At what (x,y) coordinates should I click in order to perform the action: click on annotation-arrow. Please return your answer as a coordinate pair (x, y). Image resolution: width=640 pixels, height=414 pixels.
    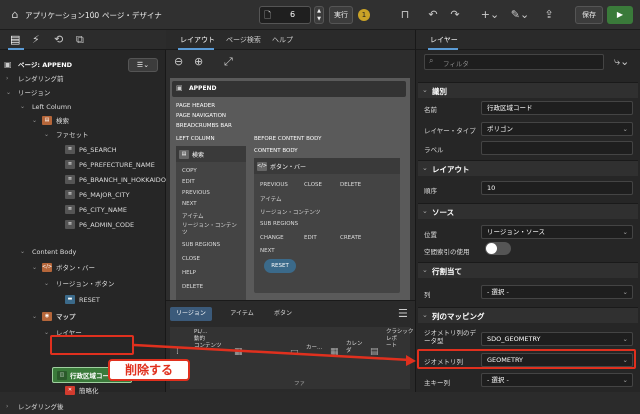
    Looking at the image, I should click on (274, 354).